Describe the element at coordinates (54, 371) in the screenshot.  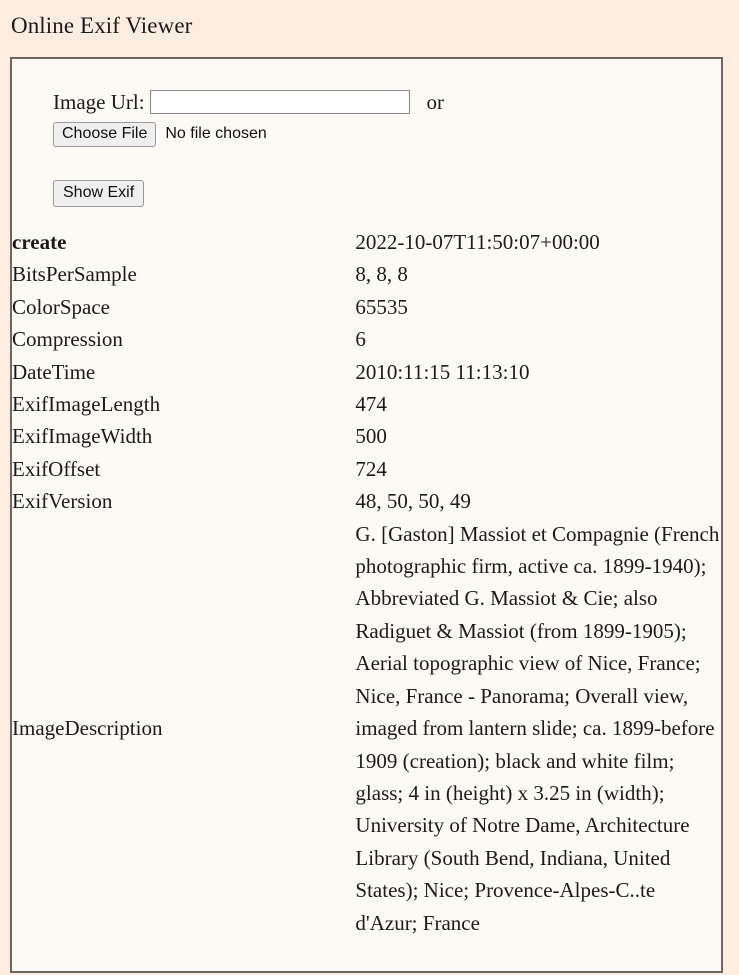
I see `exif-key-cell: DateTime` at that location.